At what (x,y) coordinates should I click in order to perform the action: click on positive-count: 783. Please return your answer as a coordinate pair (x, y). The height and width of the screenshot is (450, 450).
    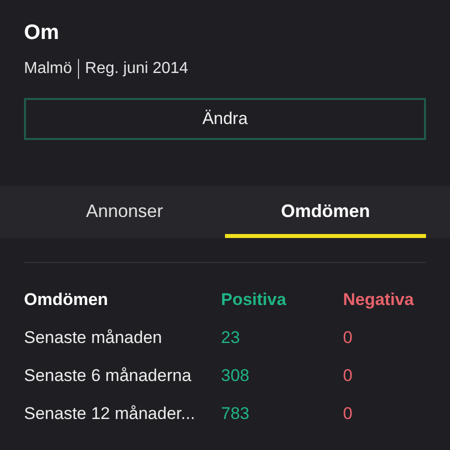
    Looking at the image, I should click on (235, 414).